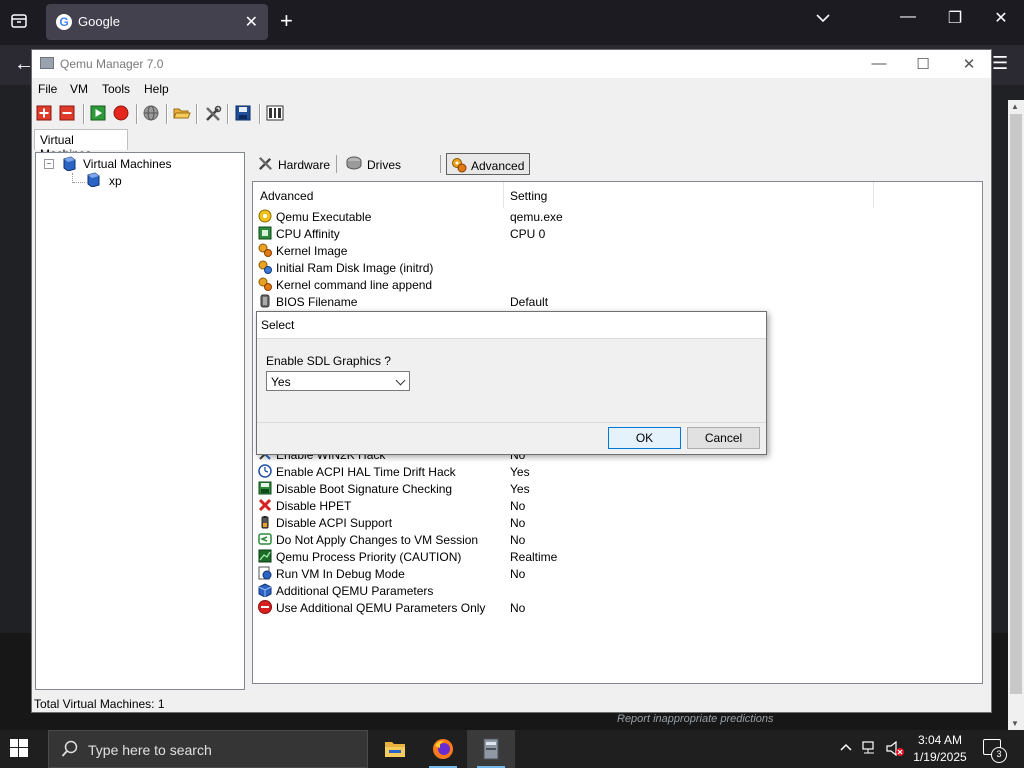 This screenshot has height=768, width=1024. What do you see at coordinates (265, 471) in the screenshot?
I see `clock-icon` at bounding box center [265, 471].